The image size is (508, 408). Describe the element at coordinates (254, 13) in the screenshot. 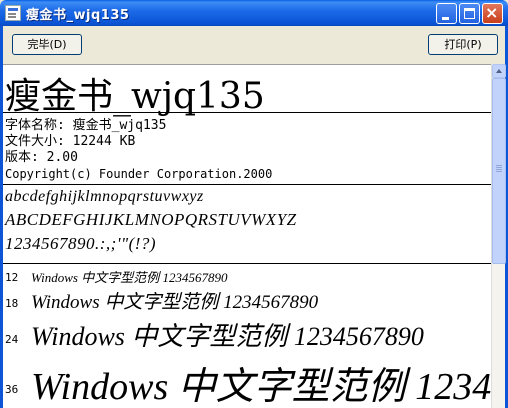

I see `title-bar: 瘦金书_wjq135 ×` at that location.